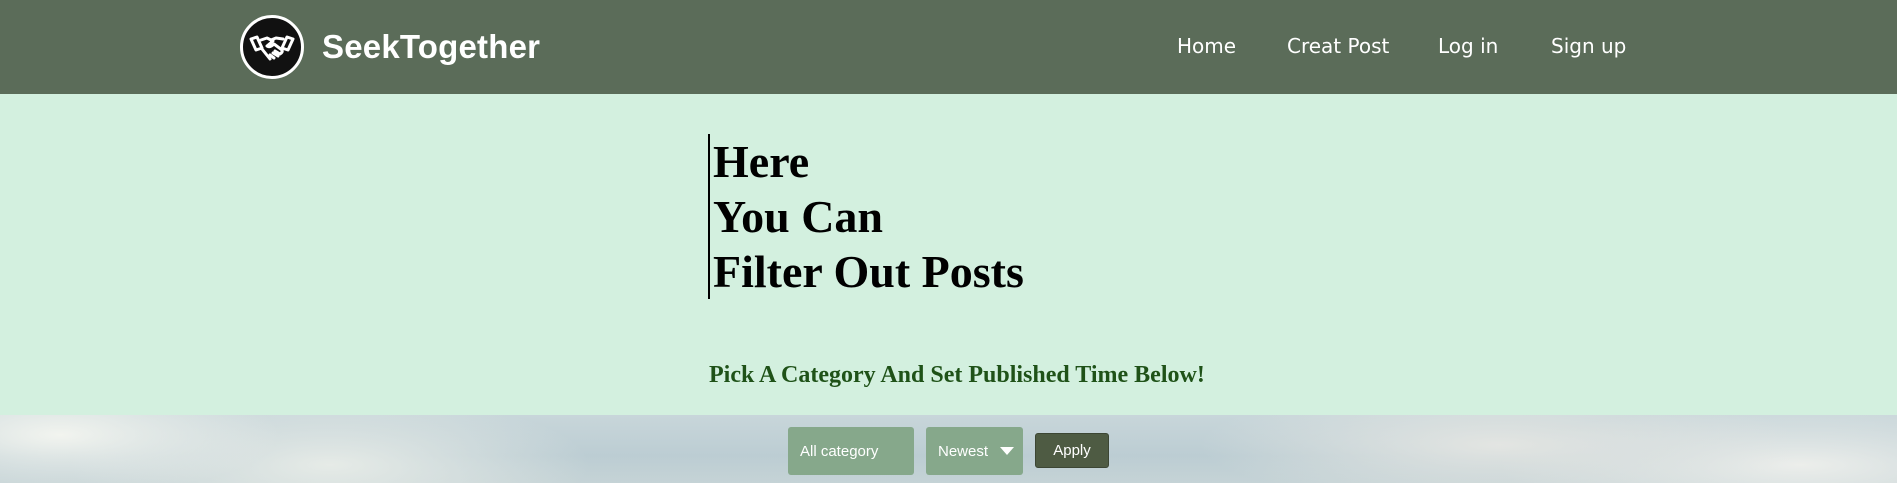 This screenshot has width=1897, height=483. What do you see at coordinates (798, 216) in the screenshot?
I see `hero-line: You Can` at bounding box center [798, 216].